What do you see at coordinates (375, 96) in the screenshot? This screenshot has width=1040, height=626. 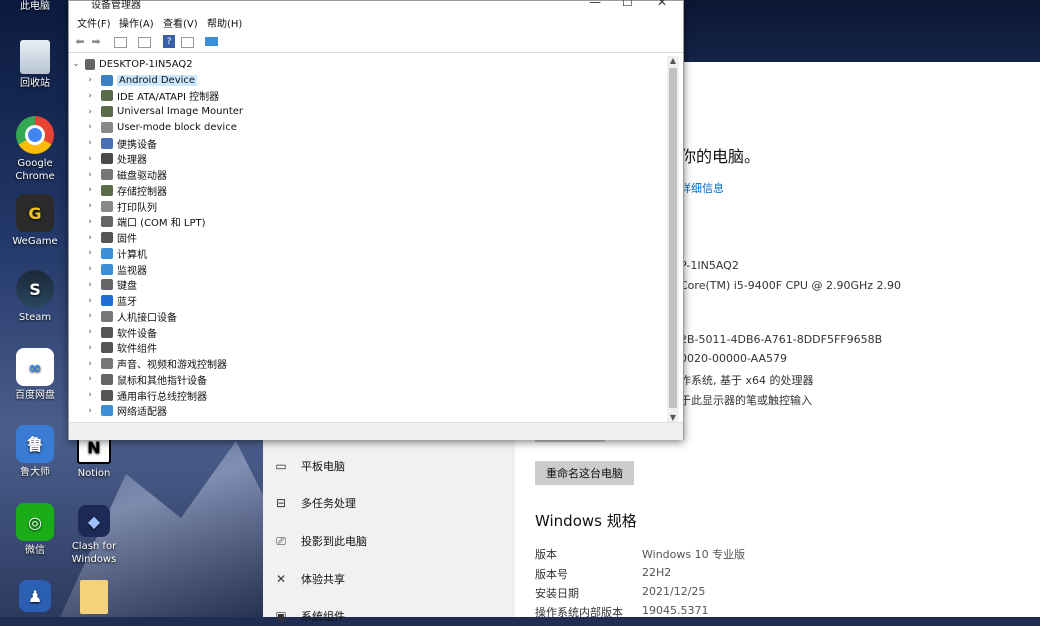 I see `tree-item: › IDE ATA/ATAPI 控制器` at bounding box center [375, 96].